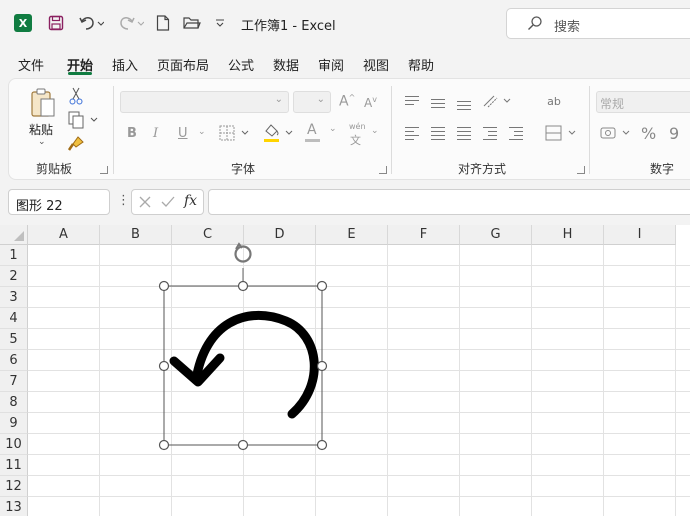  Describe the element at coordinates (91, 23) in the screenshot. I see `undo-icon` at that location.